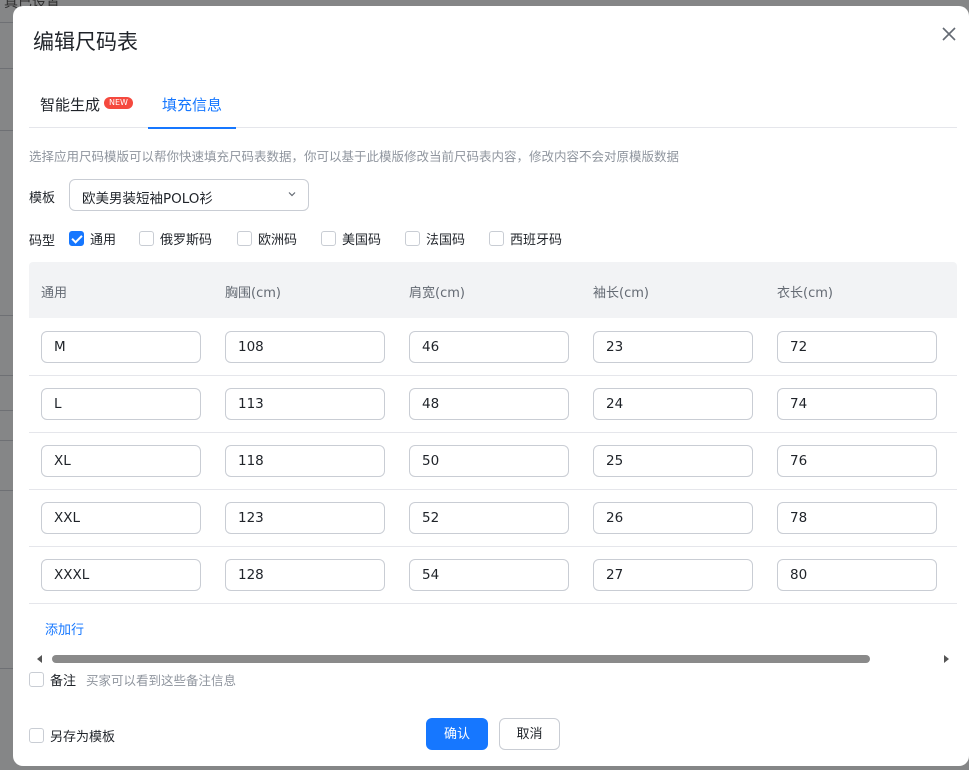 The height and width of the screenshot is (770, 969). Describe the element at coordinates (673, 347) in the screenshot. I see `sleeve-input: 23` at that location.